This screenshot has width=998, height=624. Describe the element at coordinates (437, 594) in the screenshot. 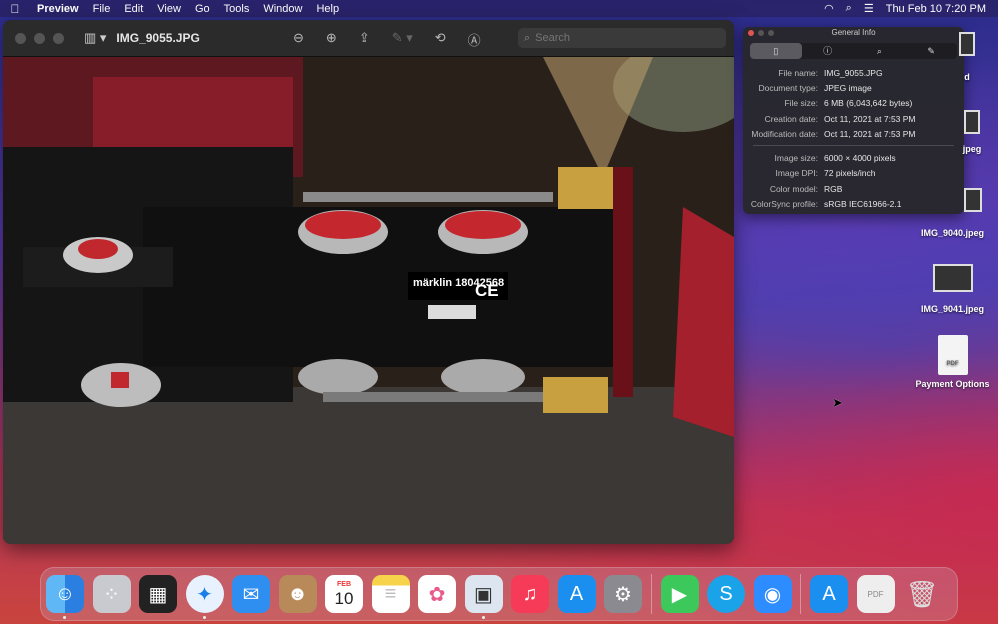

I see `photos-icon: ✿` at that location.